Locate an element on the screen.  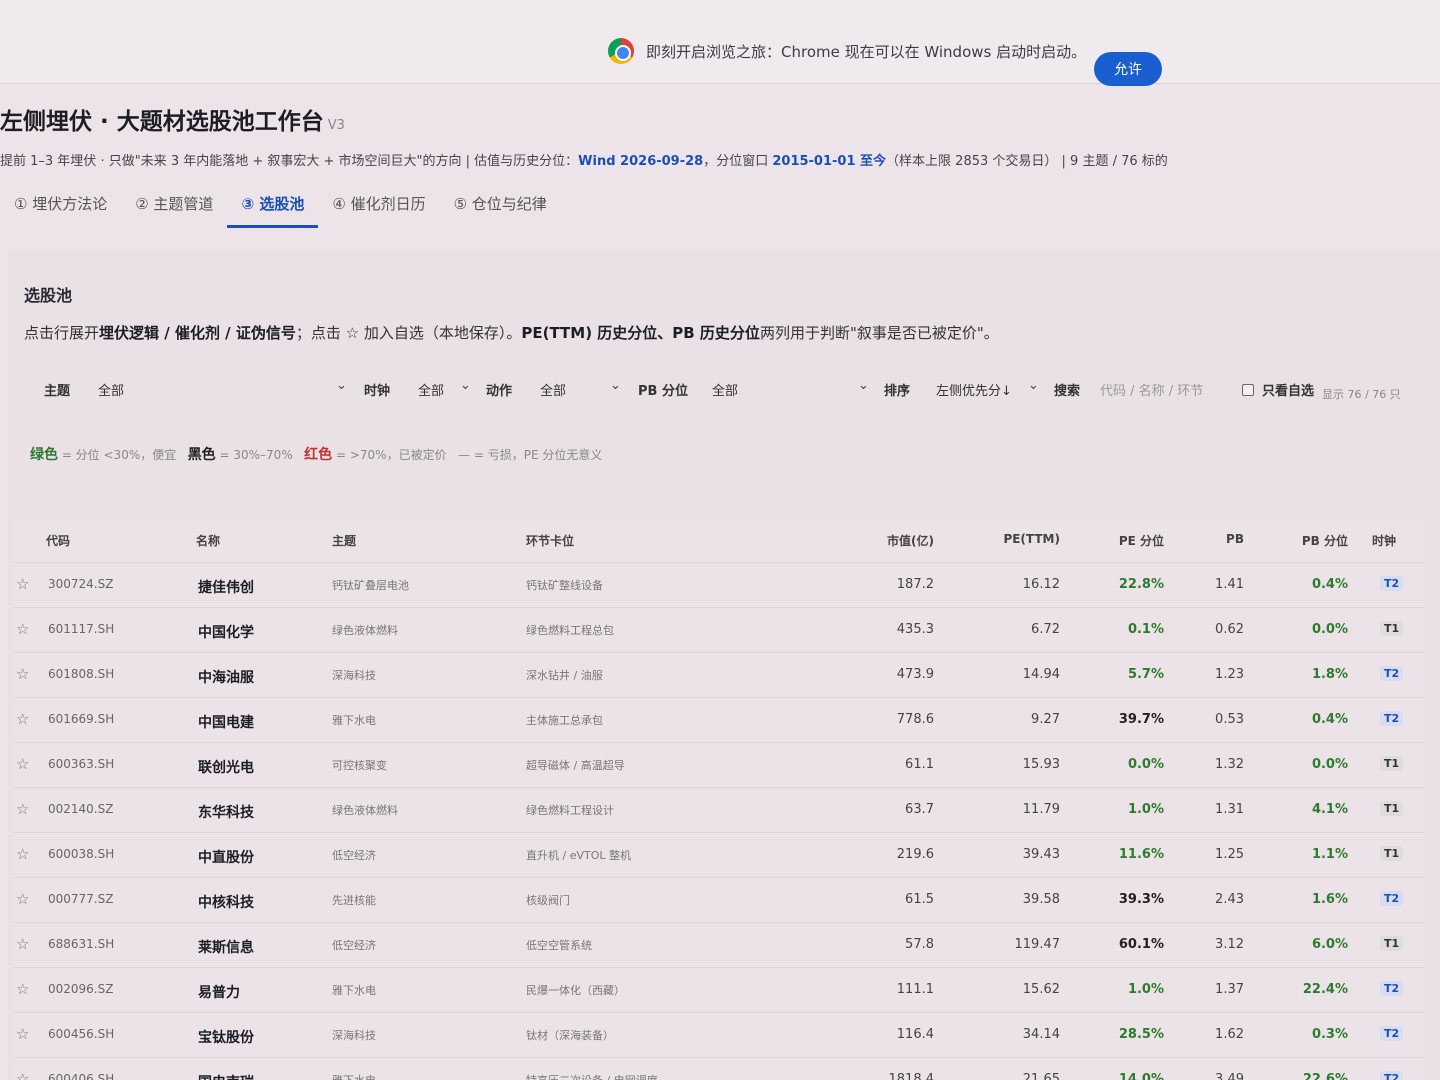
market-cap: 778.6 is located at coordinates (915, 719).